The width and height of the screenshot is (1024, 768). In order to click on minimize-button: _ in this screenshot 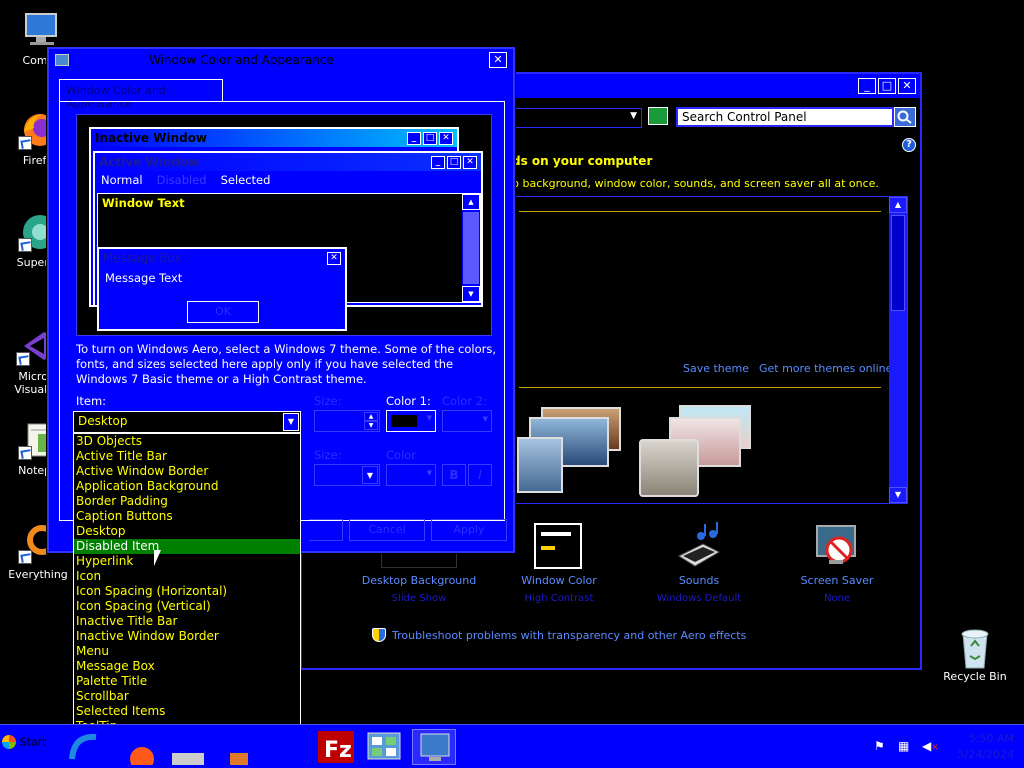, I will do `click(867, 86)`.